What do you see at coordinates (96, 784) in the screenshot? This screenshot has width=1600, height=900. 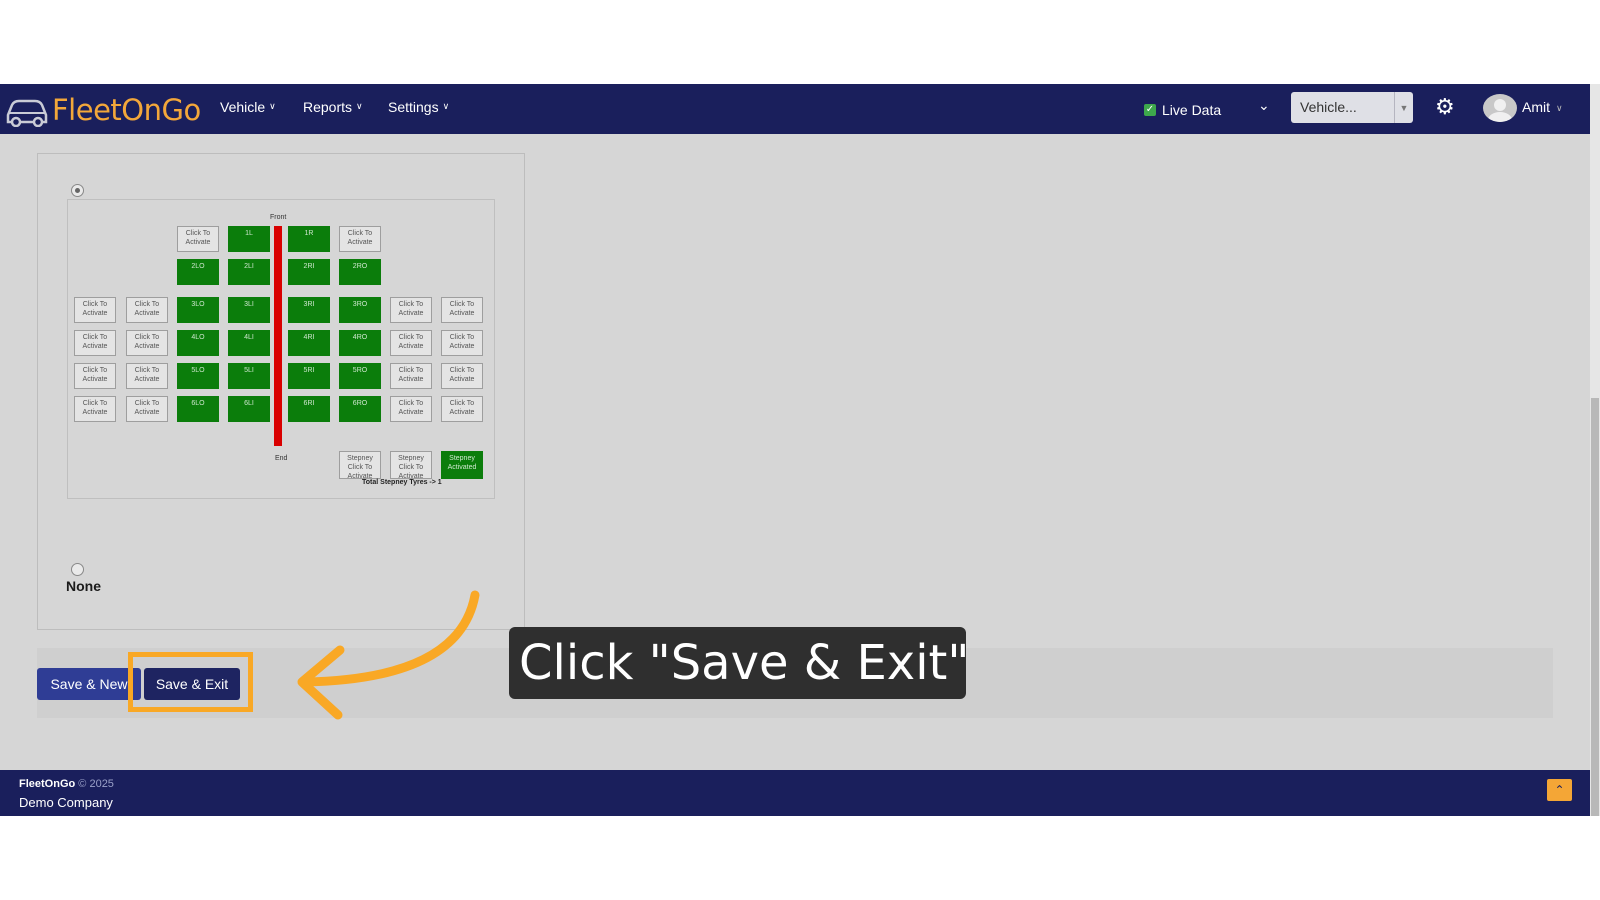 I see `footer-copyright: © 2025` at bounding box center [96, 784].